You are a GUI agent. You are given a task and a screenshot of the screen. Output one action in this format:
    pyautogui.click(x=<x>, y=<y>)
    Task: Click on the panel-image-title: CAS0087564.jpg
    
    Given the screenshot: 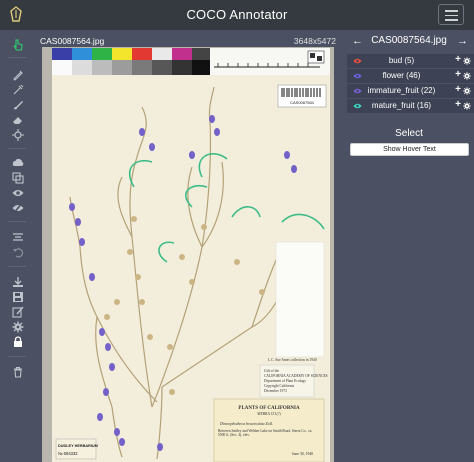 What is the action you would take?
    pyautogui.click(x=409, y=40)
    